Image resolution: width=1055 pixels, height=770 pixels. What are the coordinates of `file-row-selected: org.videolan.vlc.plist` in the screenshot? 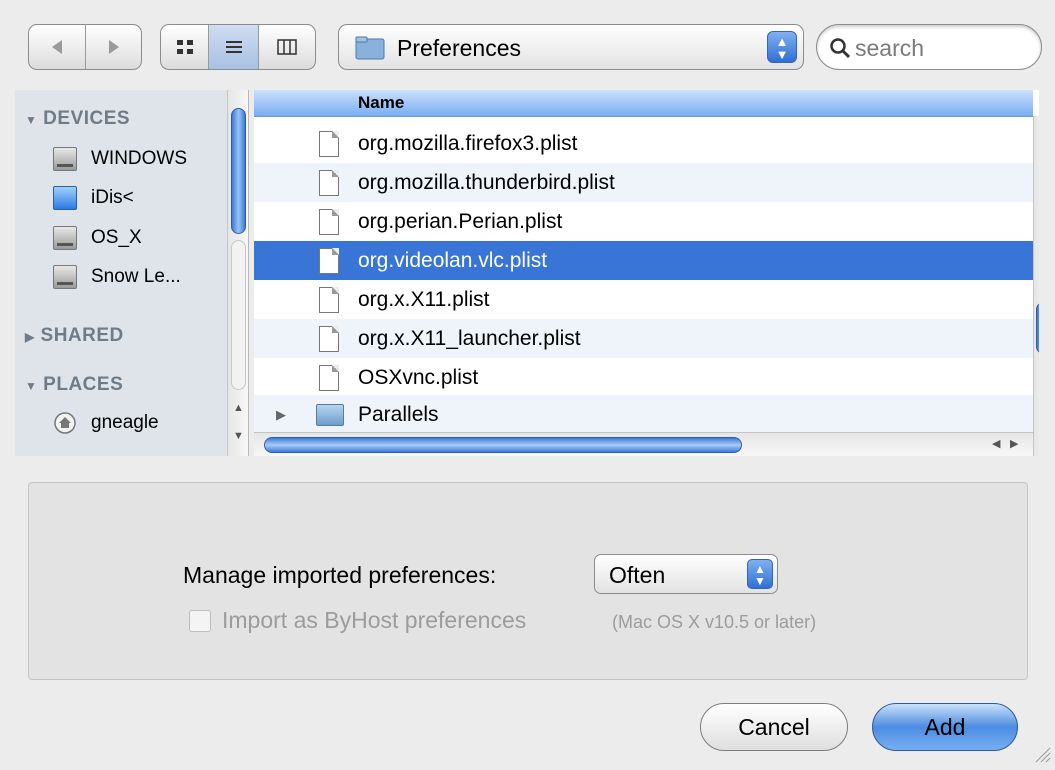 It's located at (643, 260).